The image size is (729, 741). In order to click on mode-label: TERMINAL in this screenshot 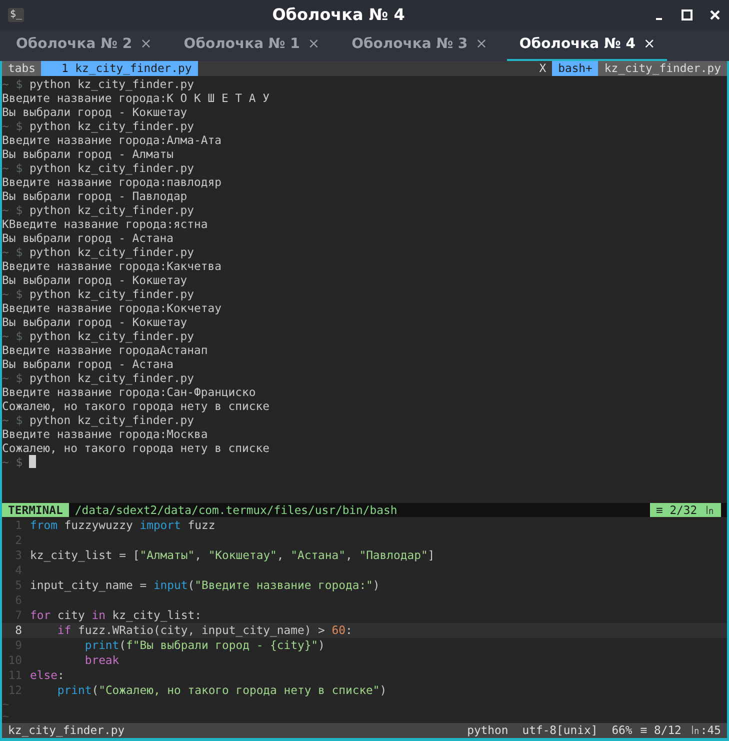, I will do `click(35, 510)`.